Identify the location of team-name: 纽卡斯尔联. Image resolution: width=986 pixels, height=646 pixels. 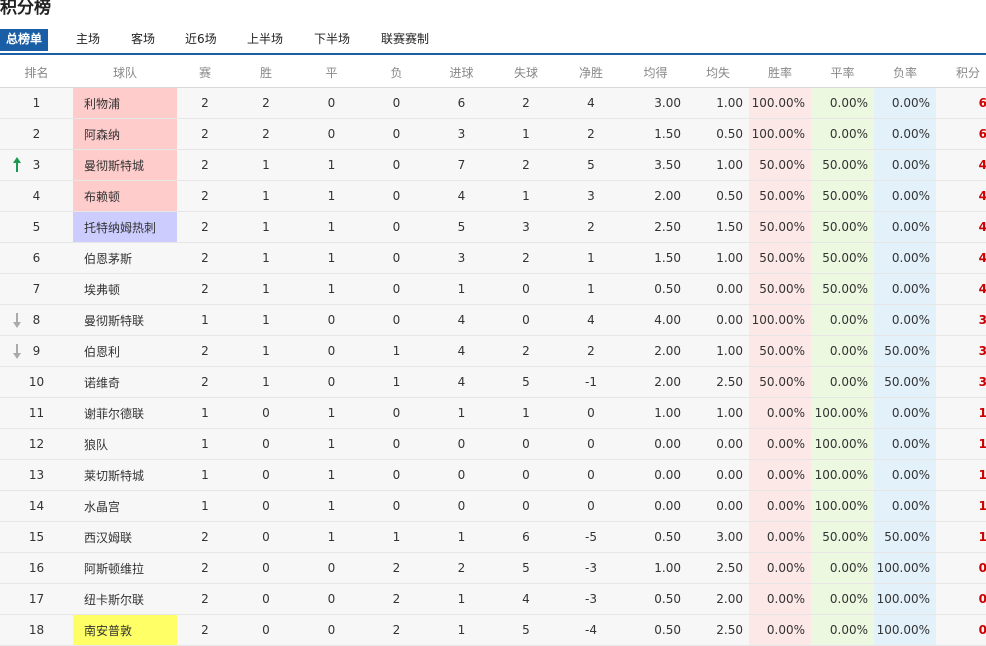
(125, 599).